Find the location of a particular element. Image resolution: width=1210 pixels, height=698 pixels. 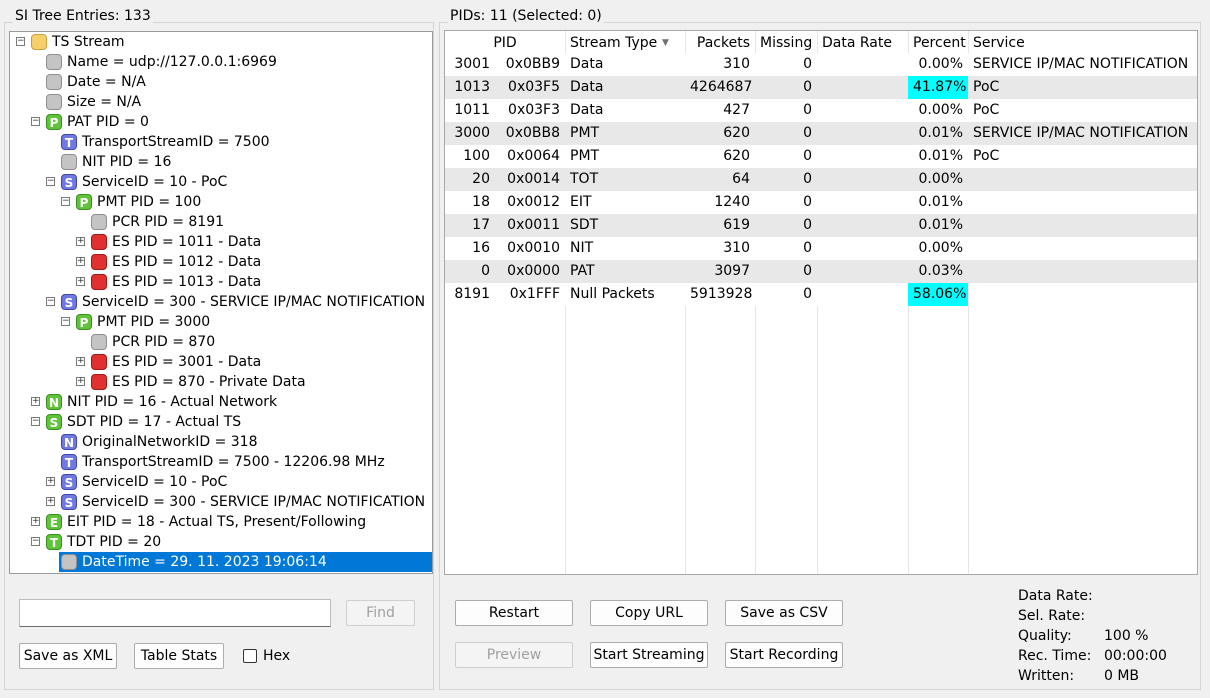

column-header-pid: PID is located at coordinates (505, 43).